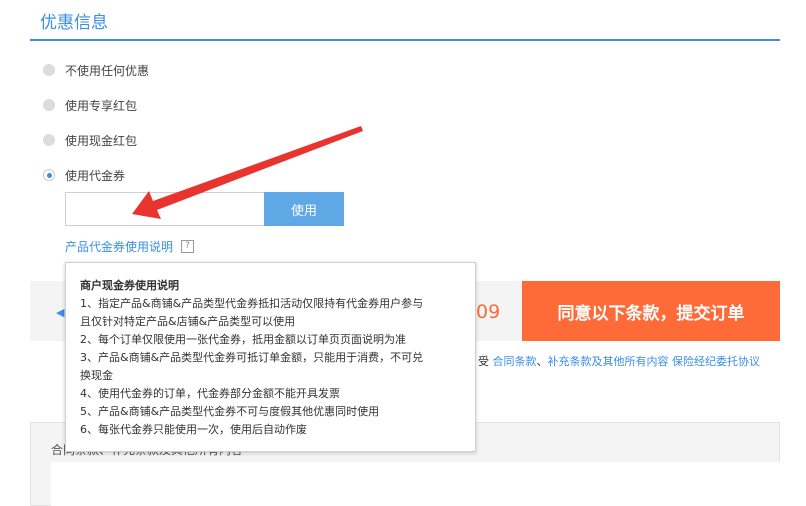 Image resolution: width=806 pixels, height=506 pixels. I want to click on option-voucher: 使用代金券, so click(84, 175).